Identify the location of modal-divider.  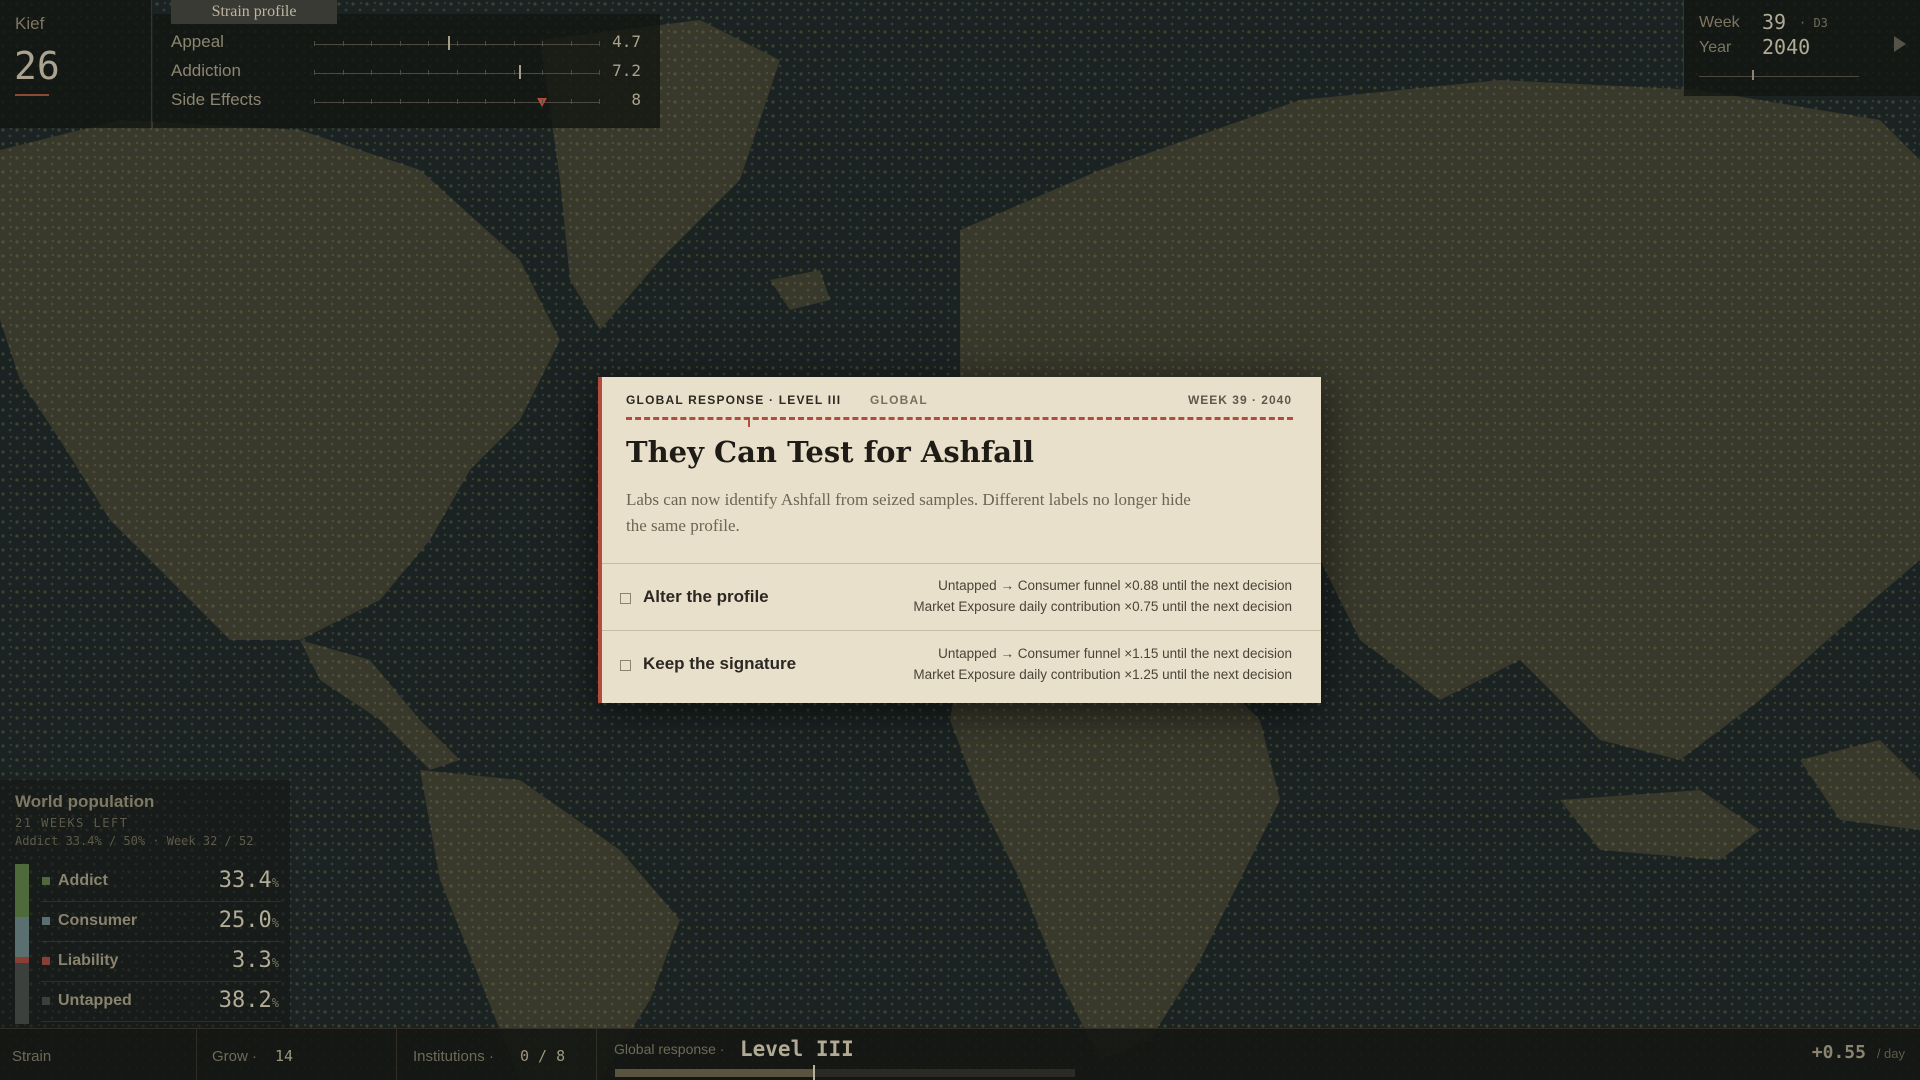
(959, 418).